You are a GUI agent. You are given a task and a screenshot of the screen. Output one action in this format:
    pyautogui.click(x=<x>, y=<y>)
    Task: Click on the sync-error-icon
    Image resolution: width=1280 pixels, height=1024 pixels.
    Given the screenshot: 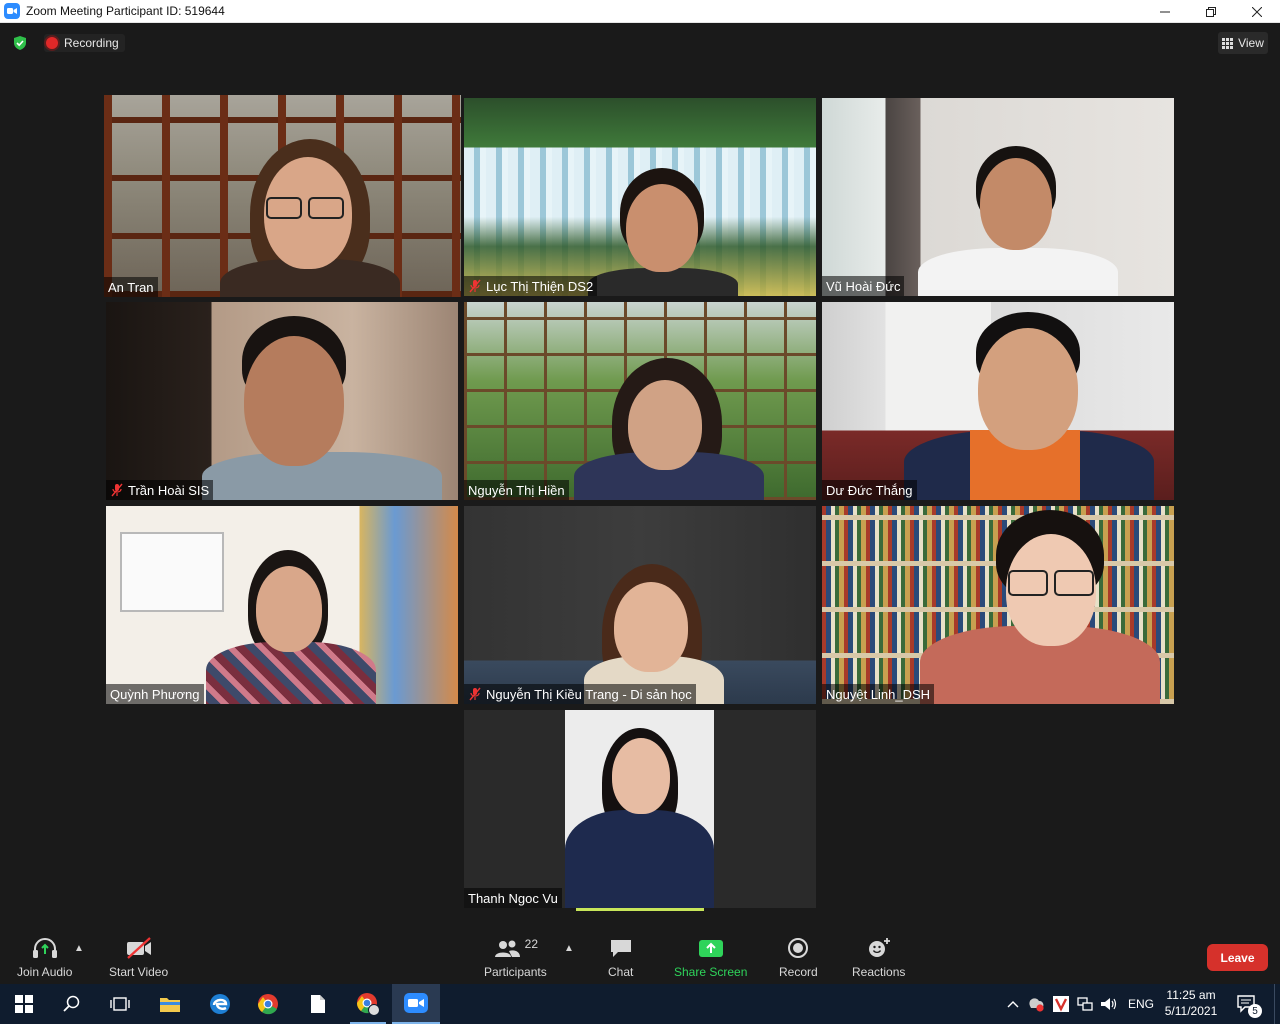 What is the action you would take?
    pyautogui.click(x=1036, y=1004)
    